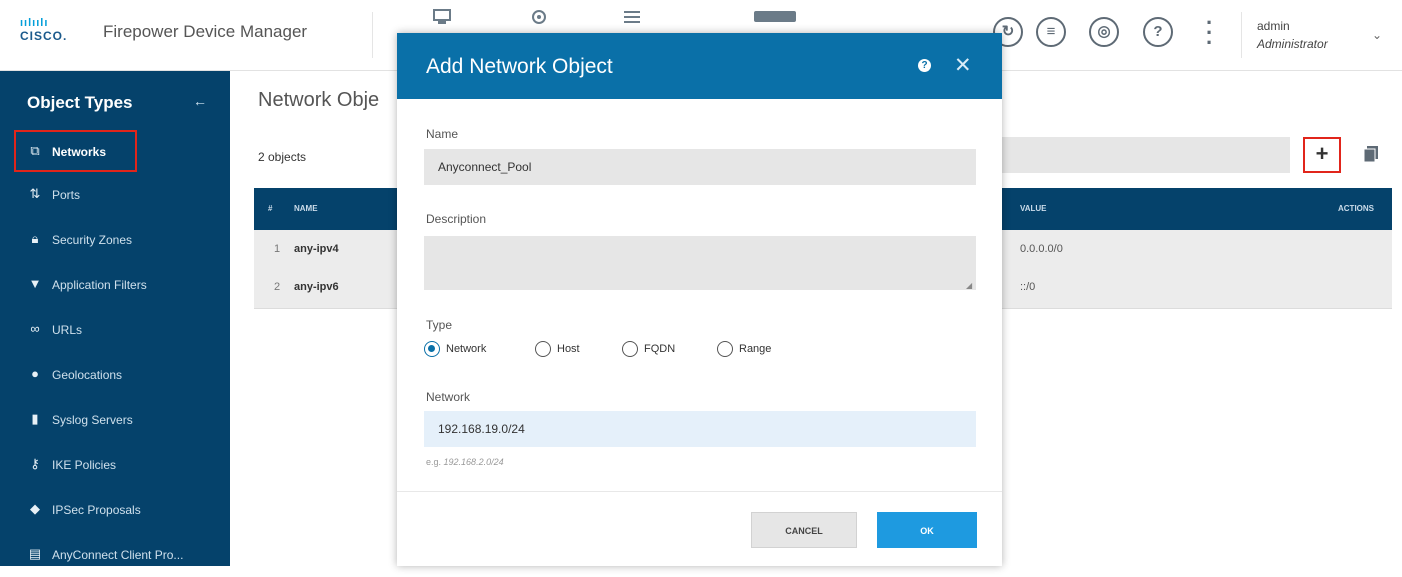  What do you see at coordinates (1273, 26) in the screenshot?
I see `user-name: admin` at bounding box center [1273, 26].